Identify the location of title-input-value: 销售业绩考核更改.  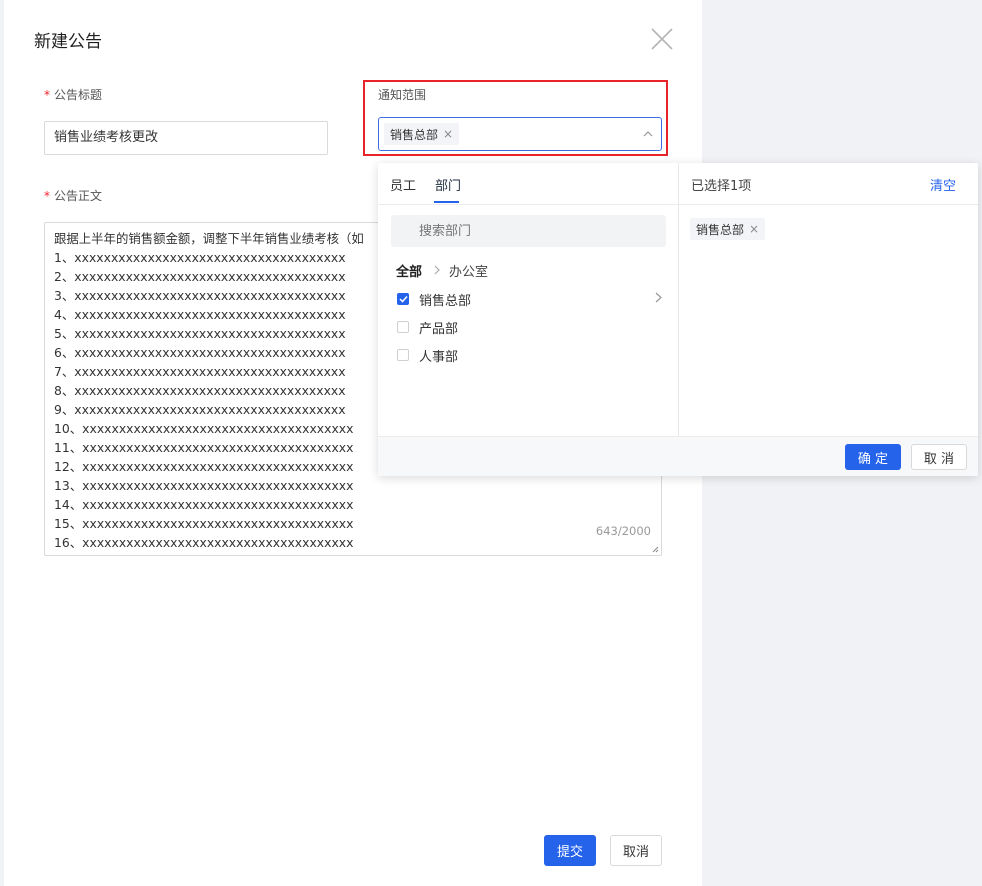
(106, 137).